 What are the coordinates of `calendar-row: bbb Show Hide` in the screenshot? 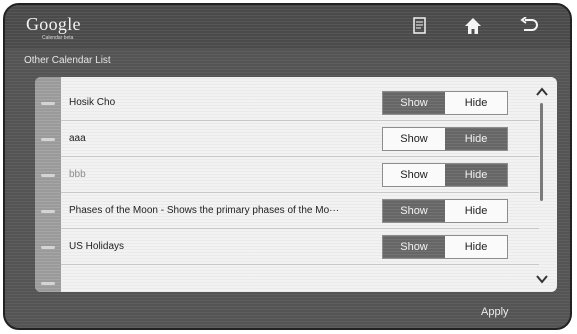 It's located at (300, 175).